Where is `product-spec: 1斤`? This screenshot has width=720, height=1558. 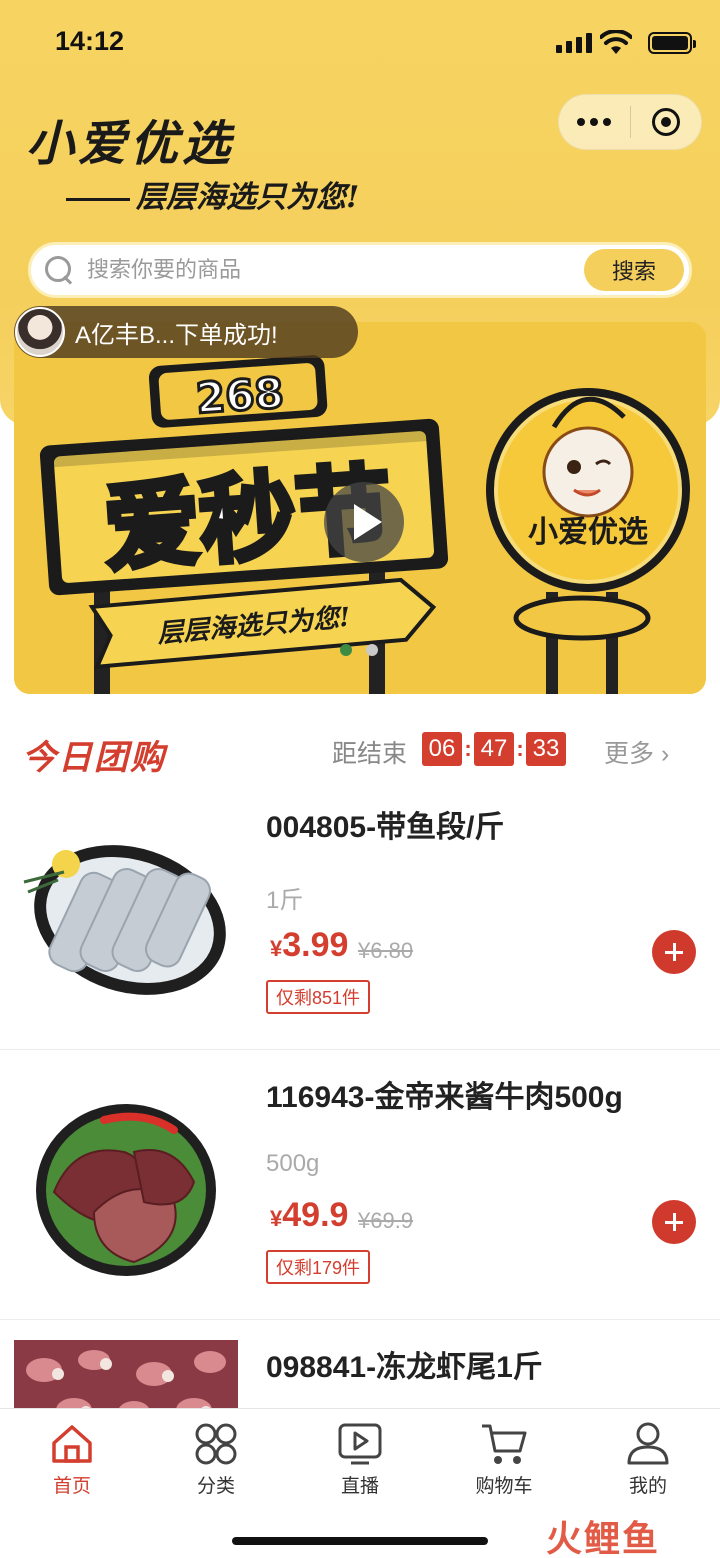 product-spec: 1斤 is located at coordinates (285, 900).